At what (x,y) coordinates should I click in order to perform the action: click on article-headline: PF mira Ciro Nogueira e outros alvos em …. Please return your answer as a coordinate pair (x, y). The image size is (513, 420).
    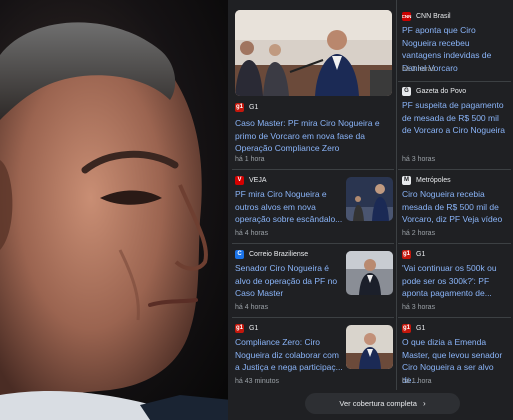
    Looking at the image, I should click on (289, 207).